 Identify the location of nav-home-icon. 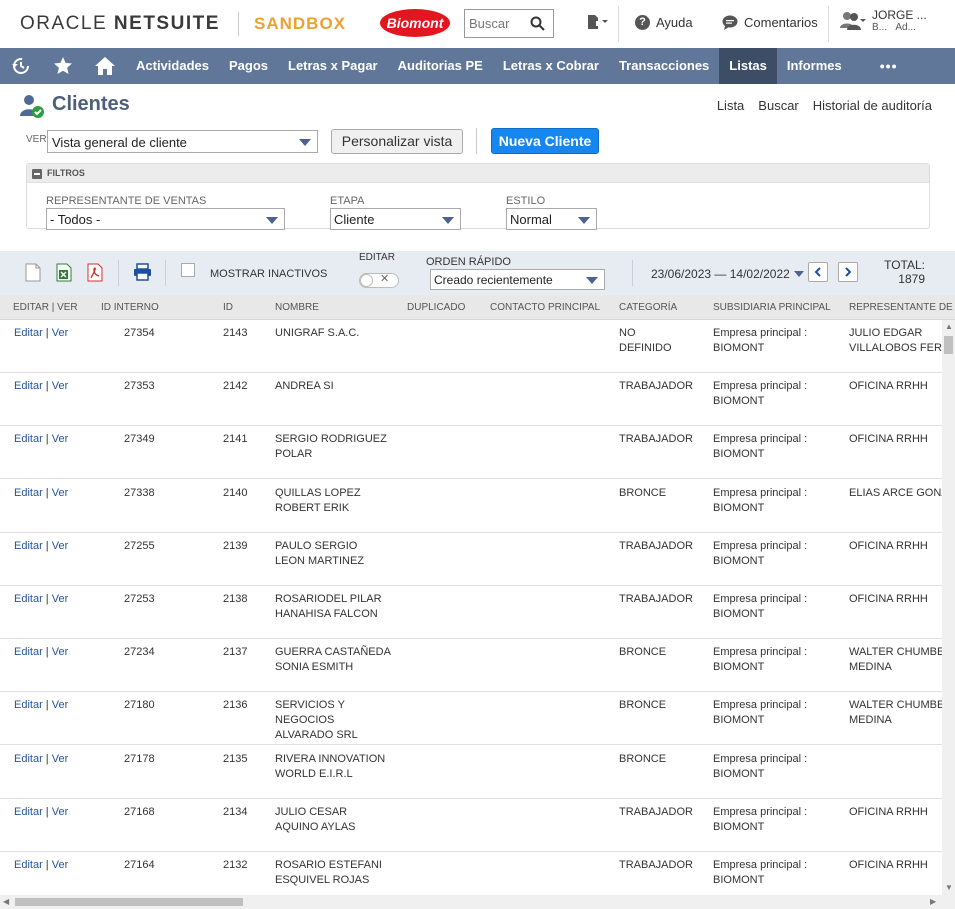
(105, 66).